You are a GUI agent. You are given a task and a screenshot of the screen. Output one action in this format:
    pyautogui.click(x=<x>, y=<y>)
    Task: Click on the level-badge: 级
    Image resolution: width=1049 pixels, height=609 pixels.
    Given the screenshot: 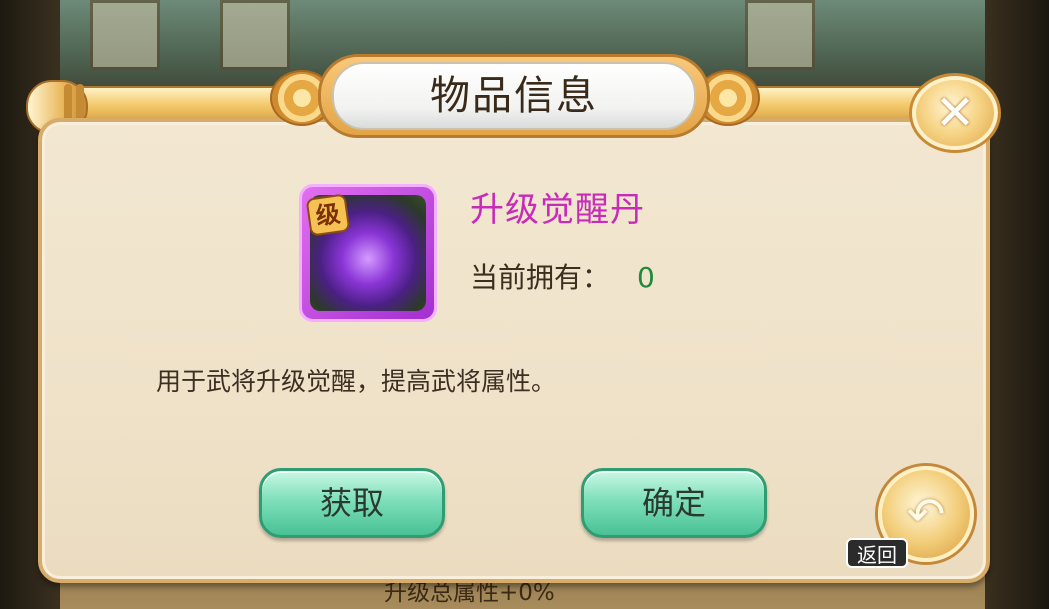 What is the action you would take?
    pyautogui.click(x=328, y=215)
    